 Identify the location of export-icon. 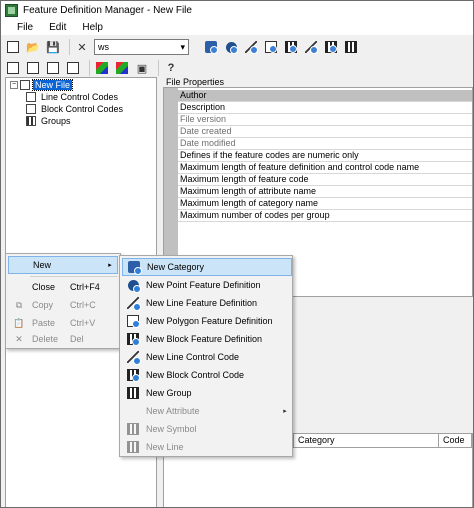
(33, 68).